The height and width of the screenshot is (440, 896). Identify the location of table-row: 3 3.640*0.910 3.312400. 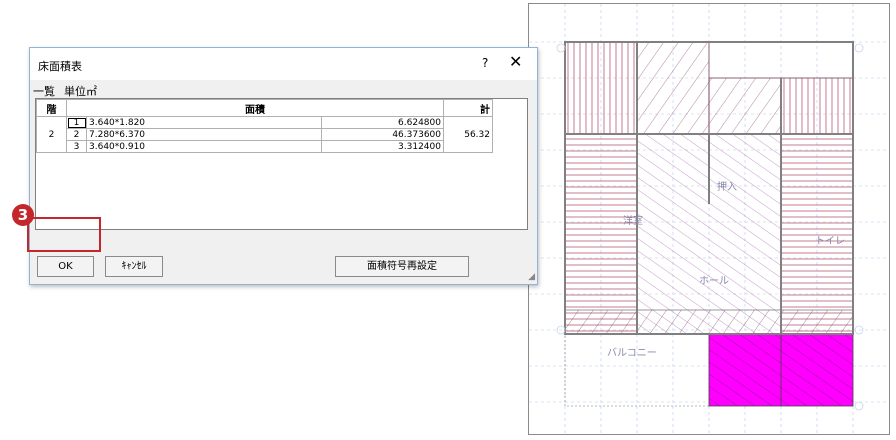
(265, 146).